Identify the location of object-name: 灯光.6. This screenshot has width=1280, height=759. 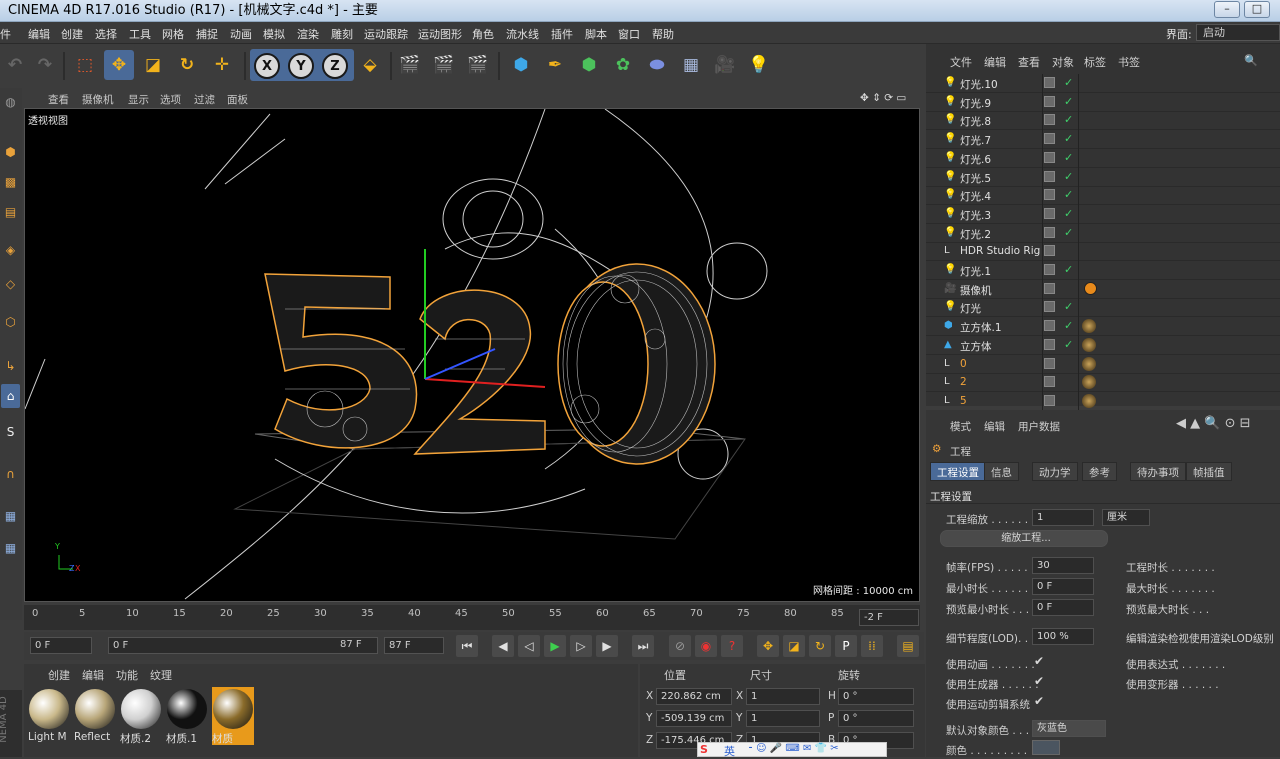
(975, 159).